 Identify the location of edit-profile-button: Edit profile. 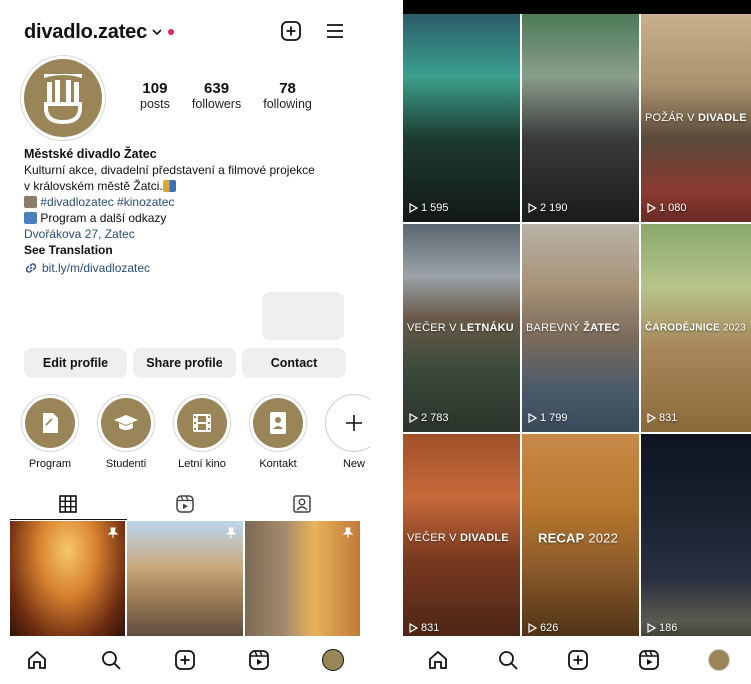
(75, 363).